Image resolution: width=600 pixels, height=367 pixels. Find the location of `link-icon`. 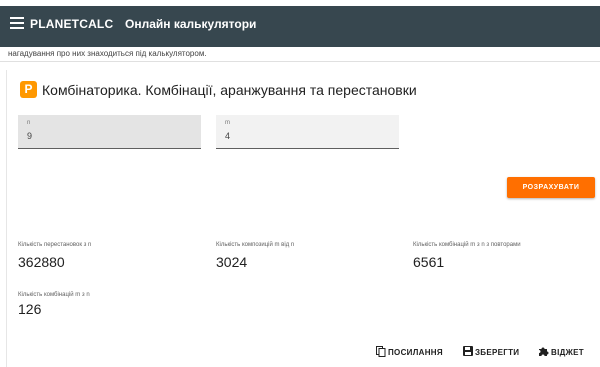

link-icon is located at coordinates (381, 352).